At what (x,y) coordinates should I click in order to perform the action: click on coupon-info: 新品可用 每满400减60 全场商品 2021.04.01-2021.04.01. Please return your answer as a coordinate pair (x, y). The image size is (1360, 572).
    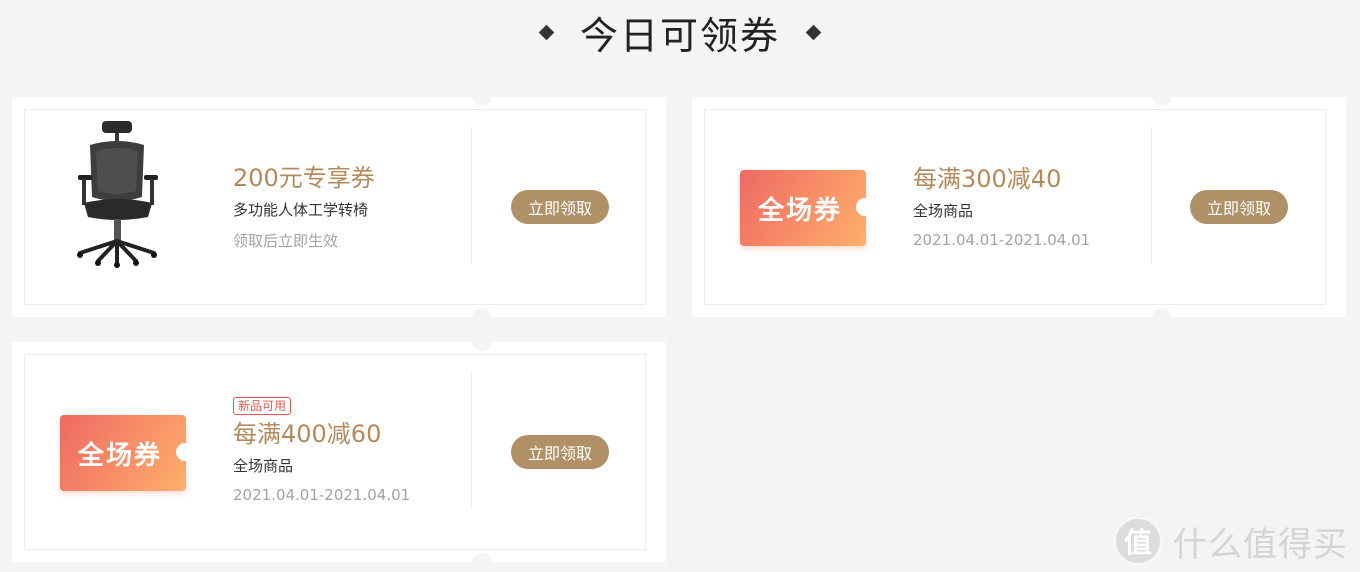
    Looking at the image, I should click on (321, 449).